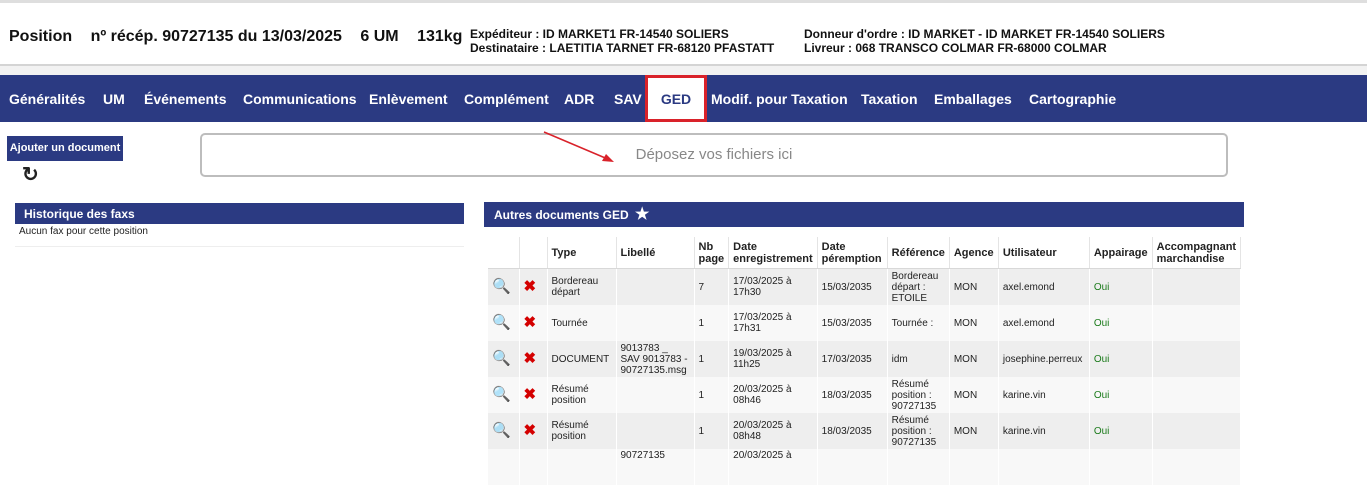  Describe the element at coordinates (1044, 359) in the screenshot. I see `cell-utilisateur: josephine.perreux` at that location.